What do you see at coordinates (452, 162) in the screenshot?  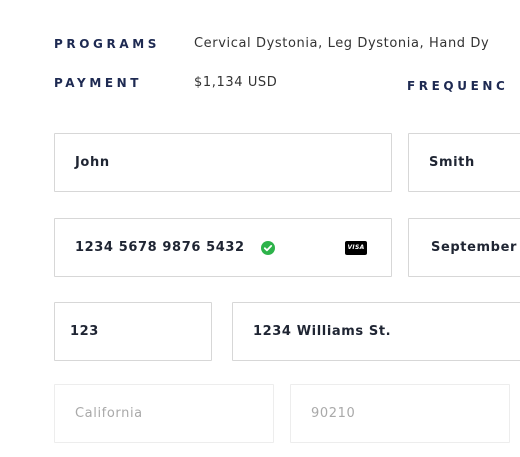 I see `last-name-value: Smith` at bounding box center [452, 162].